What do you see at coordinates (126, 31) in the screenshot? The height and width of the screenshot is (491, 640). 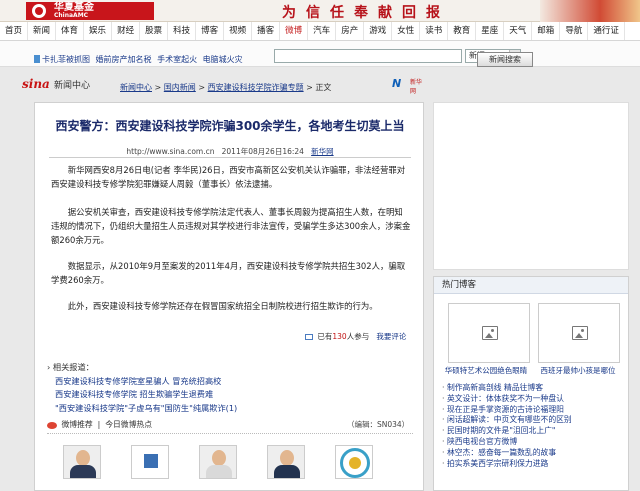 I see `nav-item: 财经` at bounding box center [126, 31].